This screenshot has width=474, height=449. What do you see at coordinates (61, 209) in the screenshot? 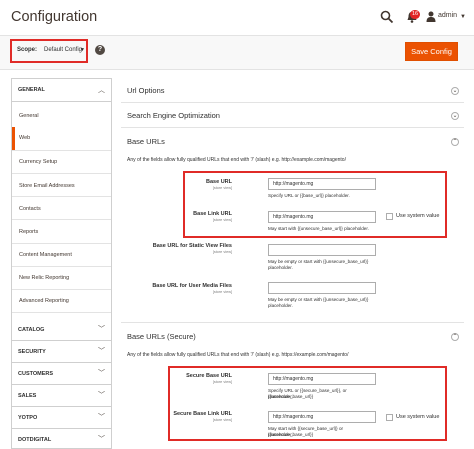
I see `sidebar-item-contacts: Contacts` at bounding box center [61, 209].